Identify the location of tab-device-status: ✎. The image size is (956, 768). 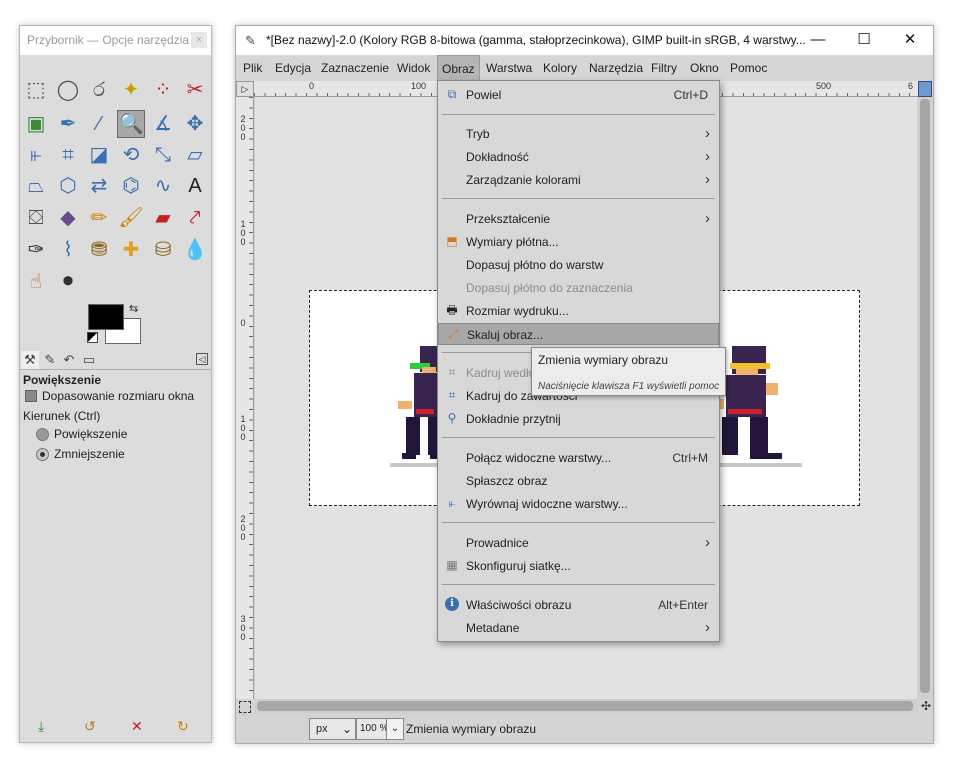
(50, 360).